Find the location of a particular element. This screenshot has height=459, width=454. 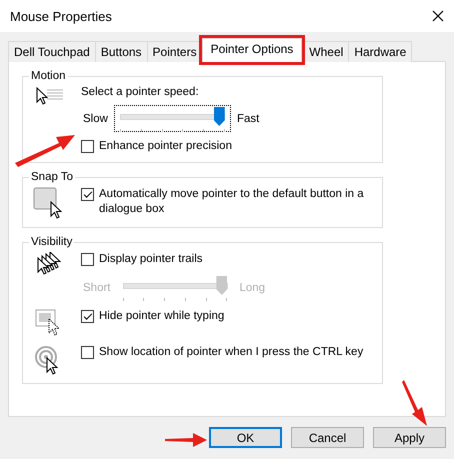

group-title: Snap To is located at coordinates (52, 177).